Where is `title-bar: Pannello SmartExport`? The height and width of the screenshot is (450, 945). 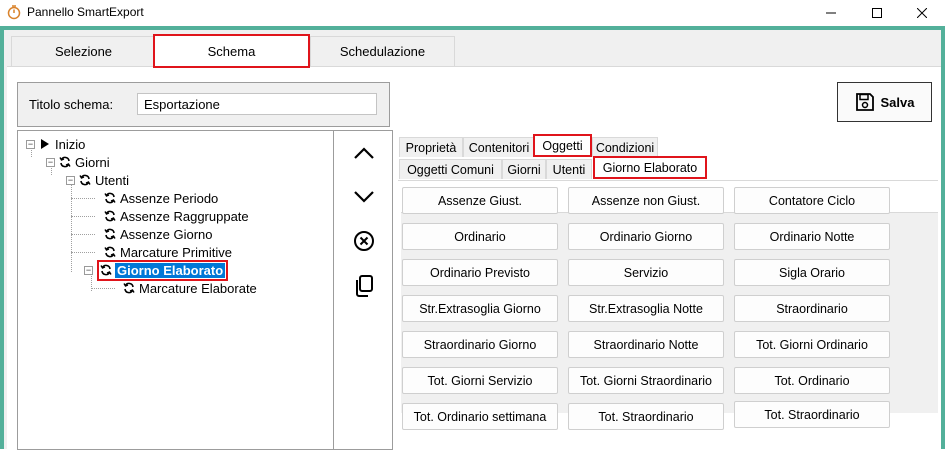 title-bar: Pannello SmartExport is located at coordinates (472, 13).